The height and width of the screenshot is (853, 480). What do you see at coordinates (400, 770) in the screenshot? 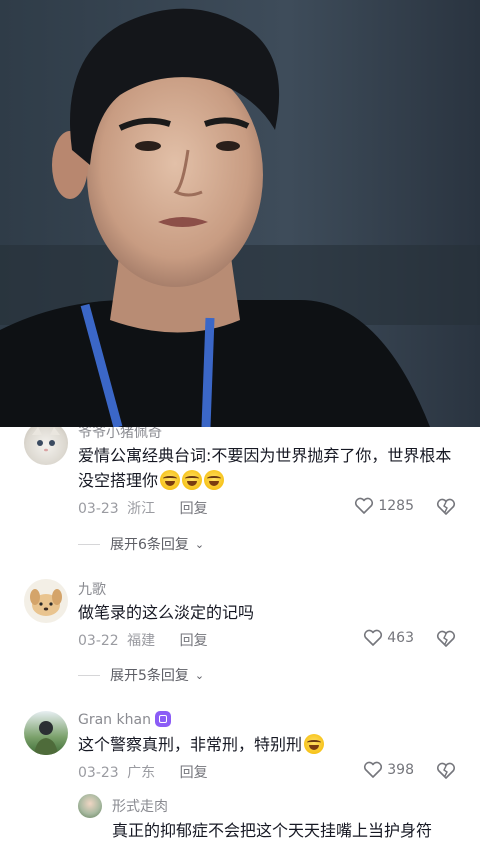
I see `like-count: 398` at bounding box center [400, 770].